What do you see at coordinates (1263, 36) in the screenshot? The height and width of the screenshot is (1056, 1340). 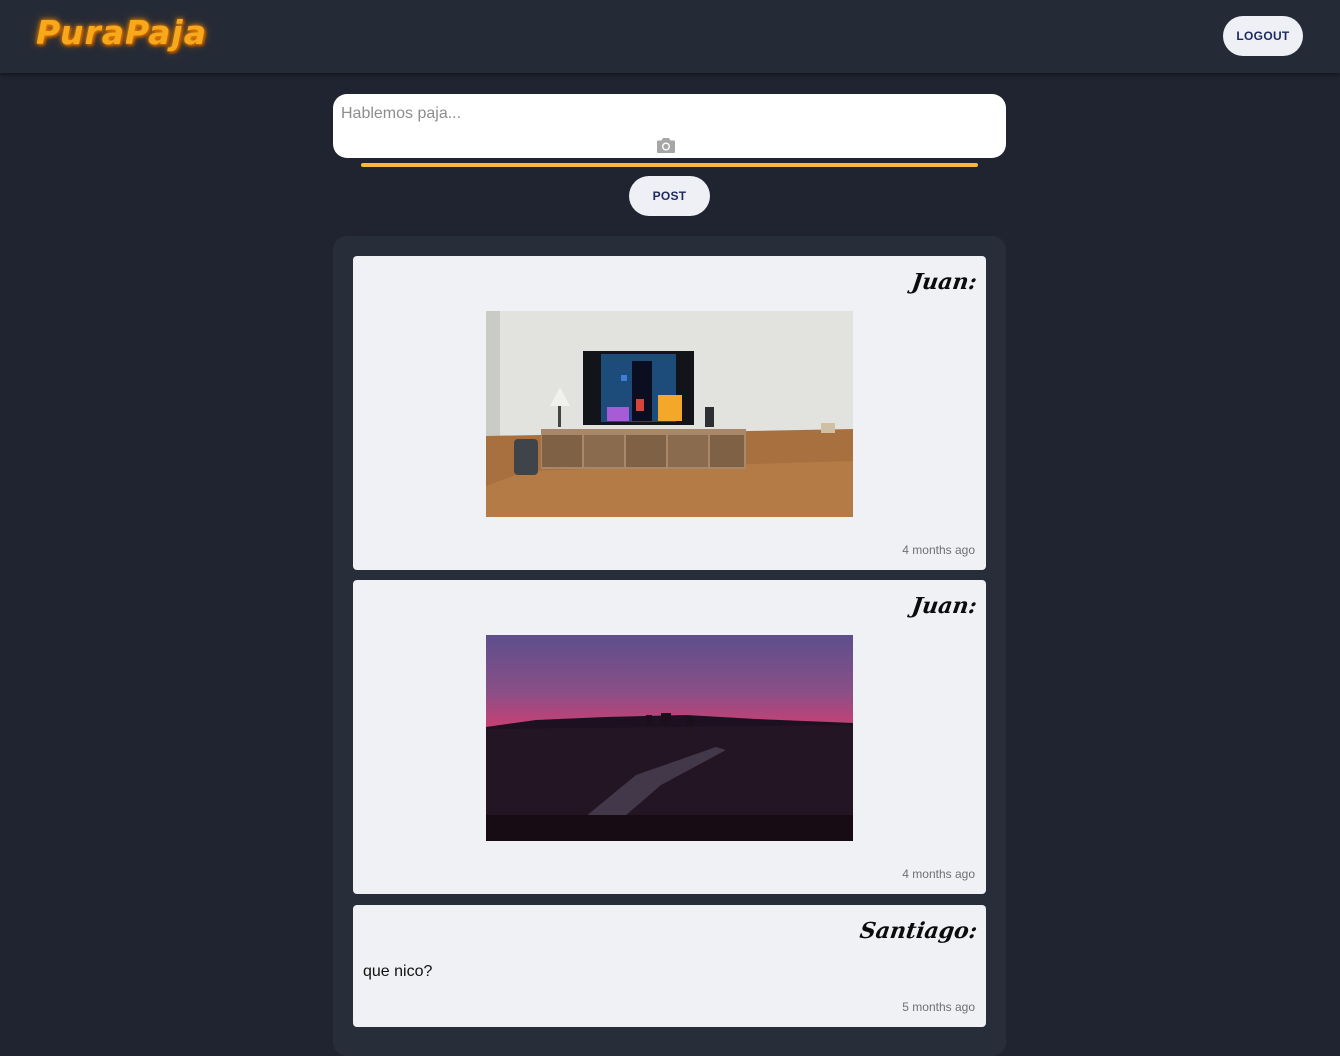 I see `logout-button: LOGOUT` at bounding box center [1263, 36].